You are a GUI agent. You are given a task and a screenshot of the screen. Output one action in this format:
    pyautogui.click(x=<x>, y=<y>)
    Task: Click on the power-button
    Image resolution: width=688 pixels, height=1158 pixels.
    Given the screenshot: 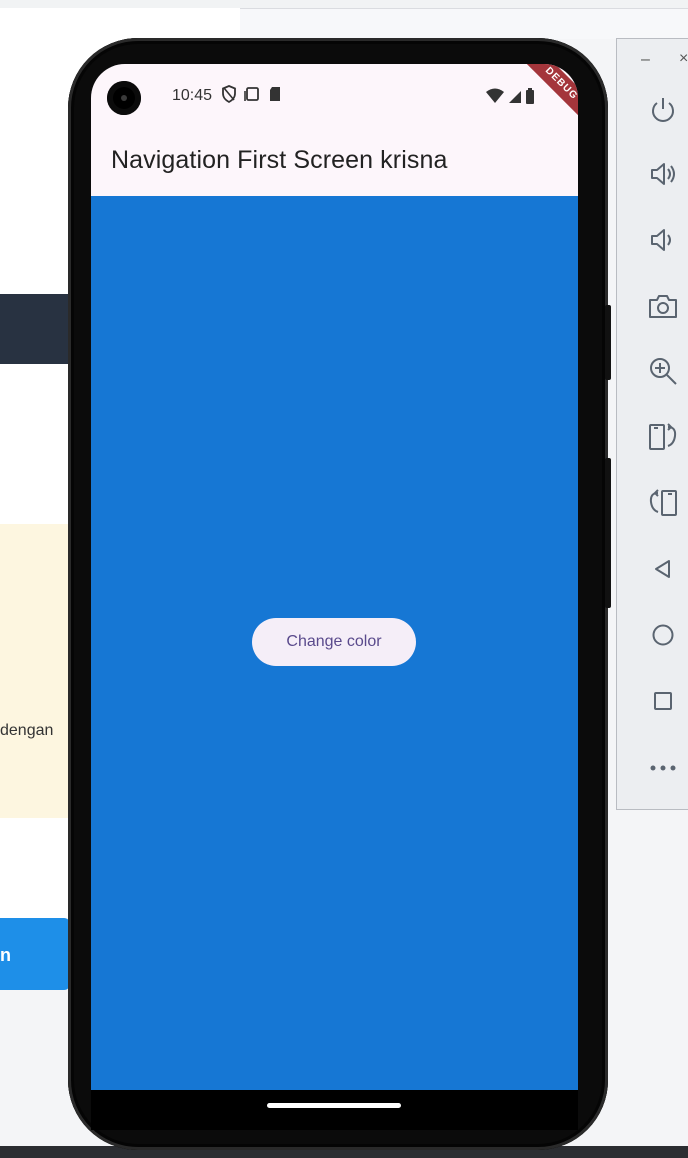 What is the action you would take?
    pyautogui.click(x=663, y=111)
    